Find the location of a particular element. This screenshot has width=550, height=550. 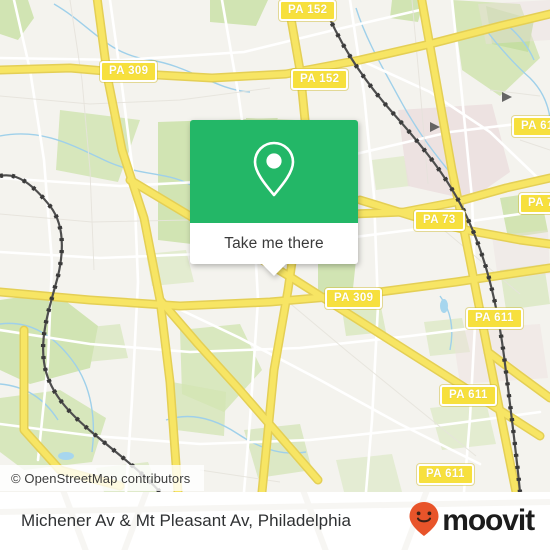

popup-icon-panel is located at coordinates (274, 171).